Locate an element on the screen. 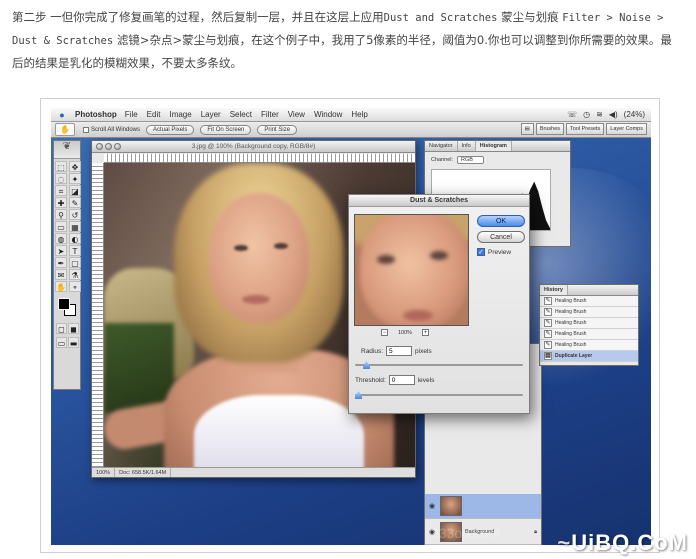 The image size is (696, 559). actual-pixels-button: Actual Pixels is located at coordinates (170, 129).